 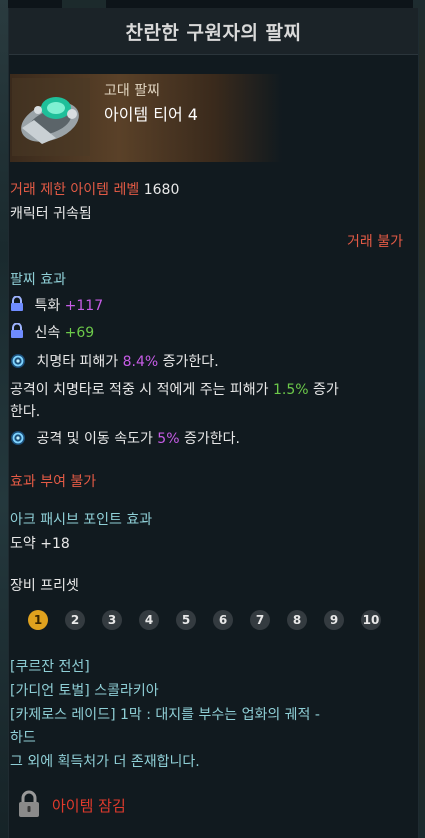 I want to click on bracelet-icon, so click(x=51, y=117).